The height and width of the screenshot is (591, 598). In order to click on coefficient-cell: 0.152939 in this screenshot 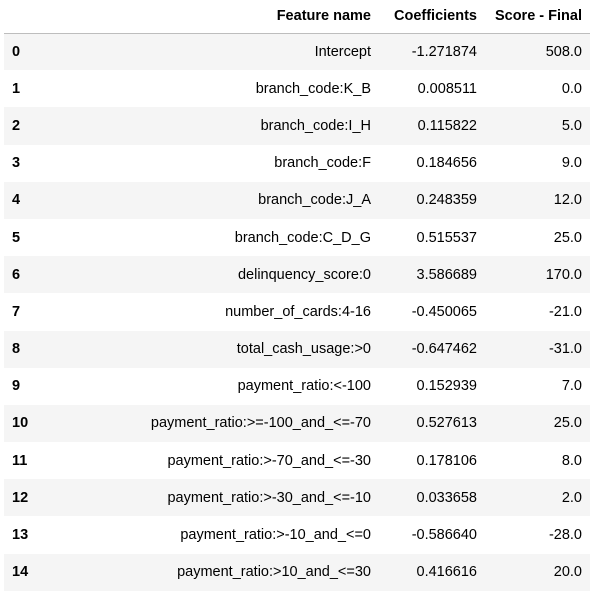, I will do `click(446, 386)`.